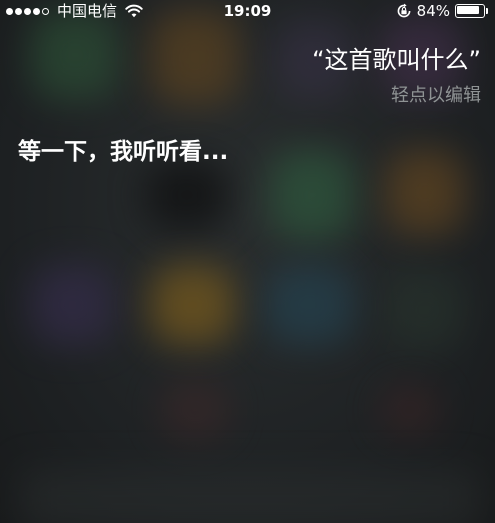  What do you see at coordinates (247, 11) in the screenshot?
I see `status-bar: 中国电信 19:09 84%` at bounding box center [247, 11].